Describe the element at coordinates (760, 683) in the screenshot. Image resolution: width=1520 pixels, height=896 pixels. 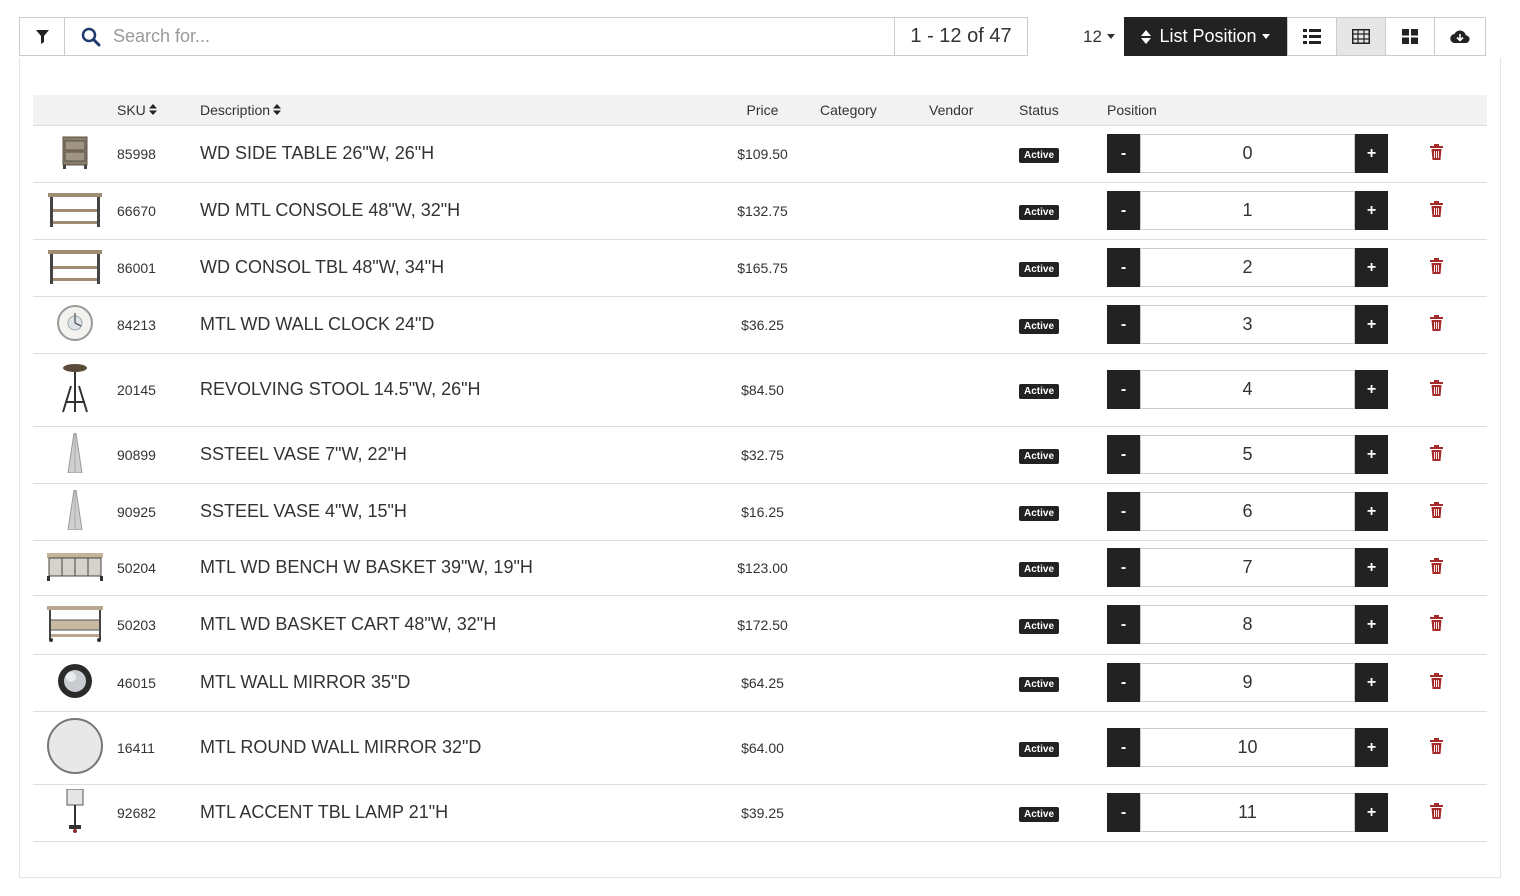
I see `table-row: 46015MTL WALL MIRROR 35"D$64.25Active-+` at that location.